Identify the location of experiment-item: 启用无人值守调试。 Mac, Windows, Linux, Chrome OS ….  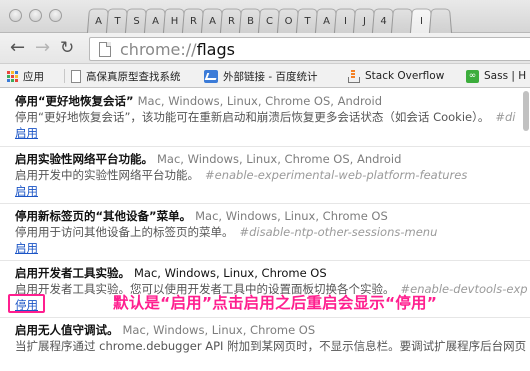
(265, 335).